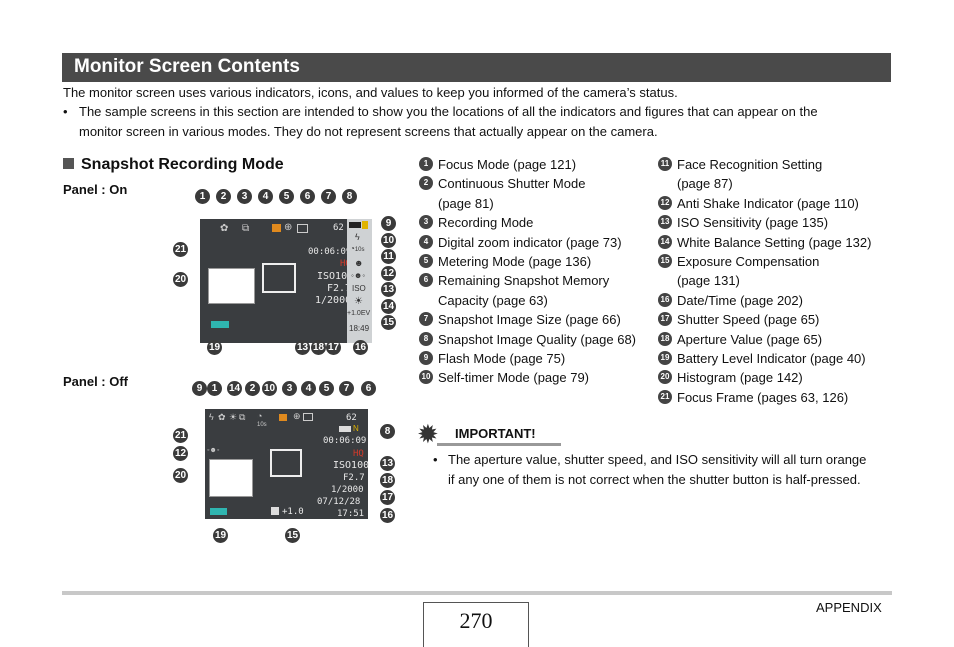 The width and height of the screenshot is (954, 647). What do you see at coordinates (275, 511) in the screenshot?
I see `exposure-comp-icon` at bounding box center [275, 511].